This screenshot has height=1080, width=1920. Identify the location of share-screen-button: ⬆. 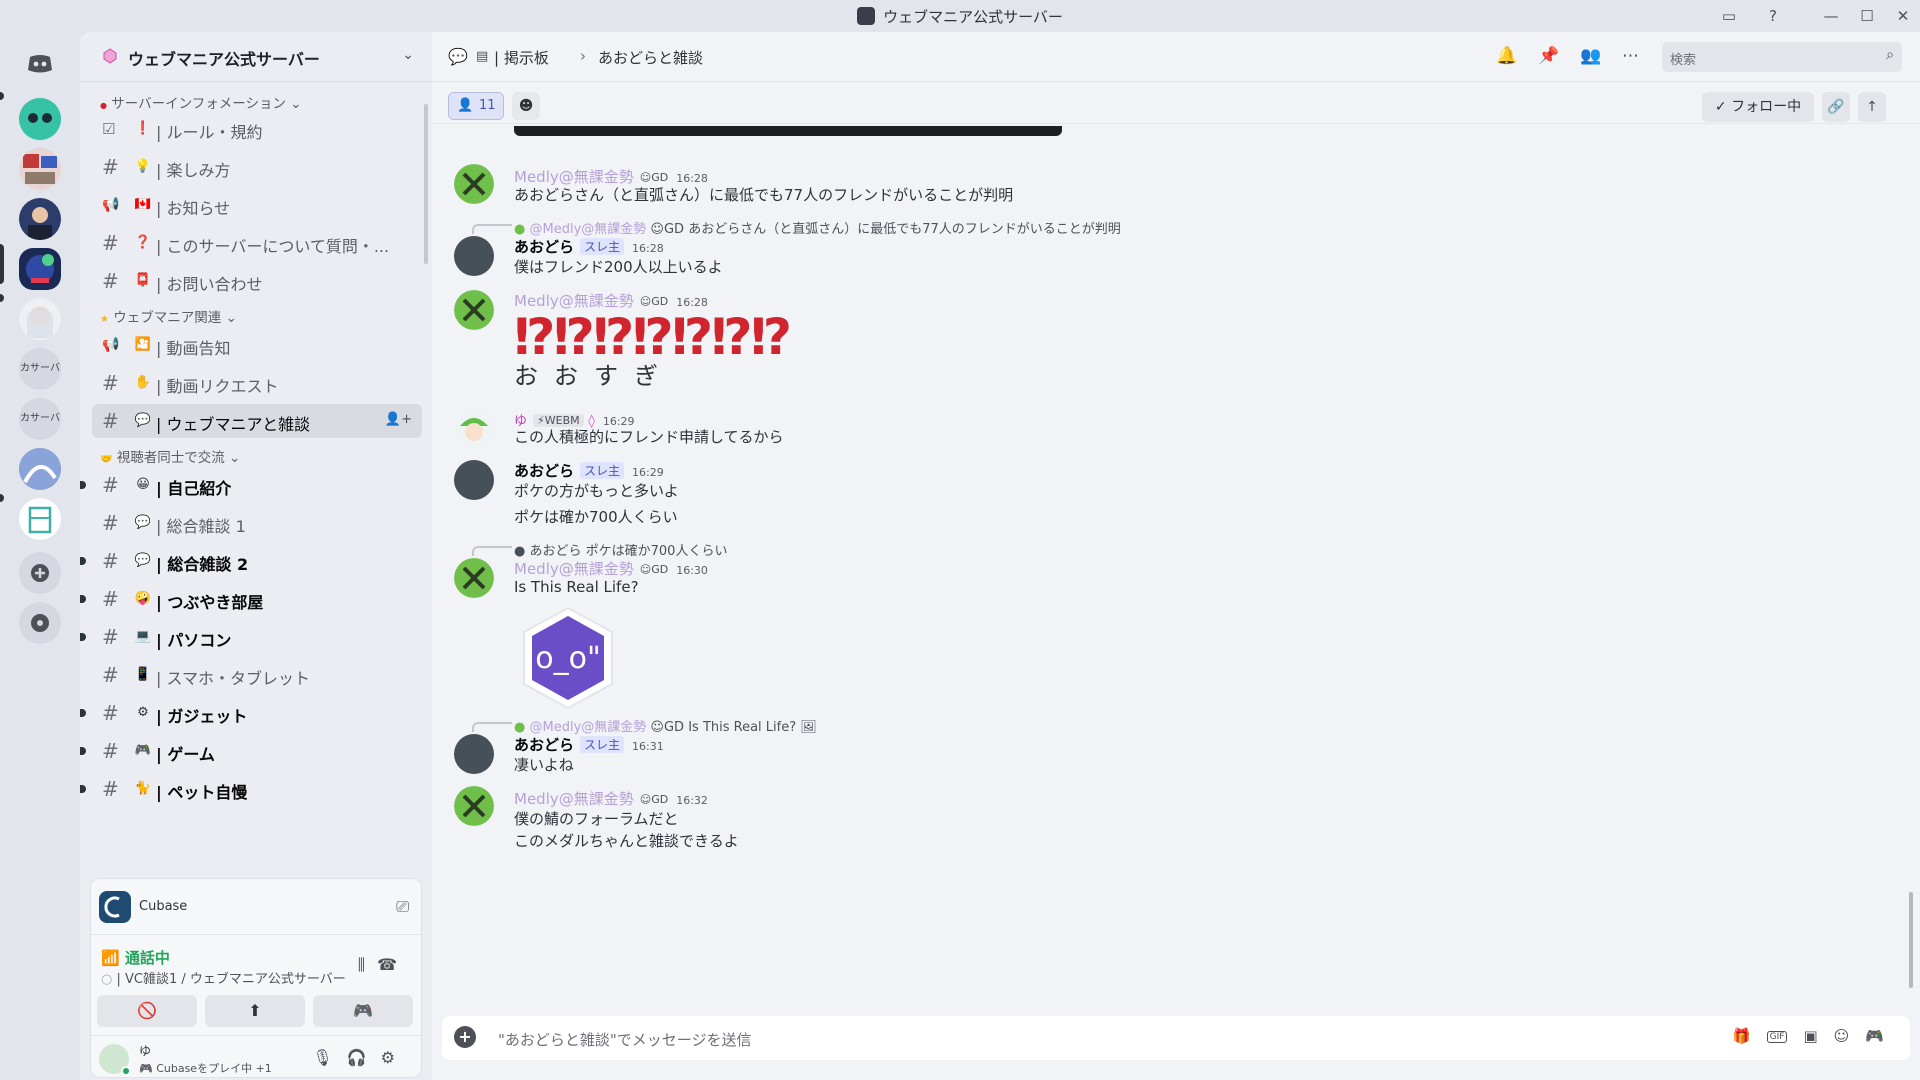
(255, 1011).